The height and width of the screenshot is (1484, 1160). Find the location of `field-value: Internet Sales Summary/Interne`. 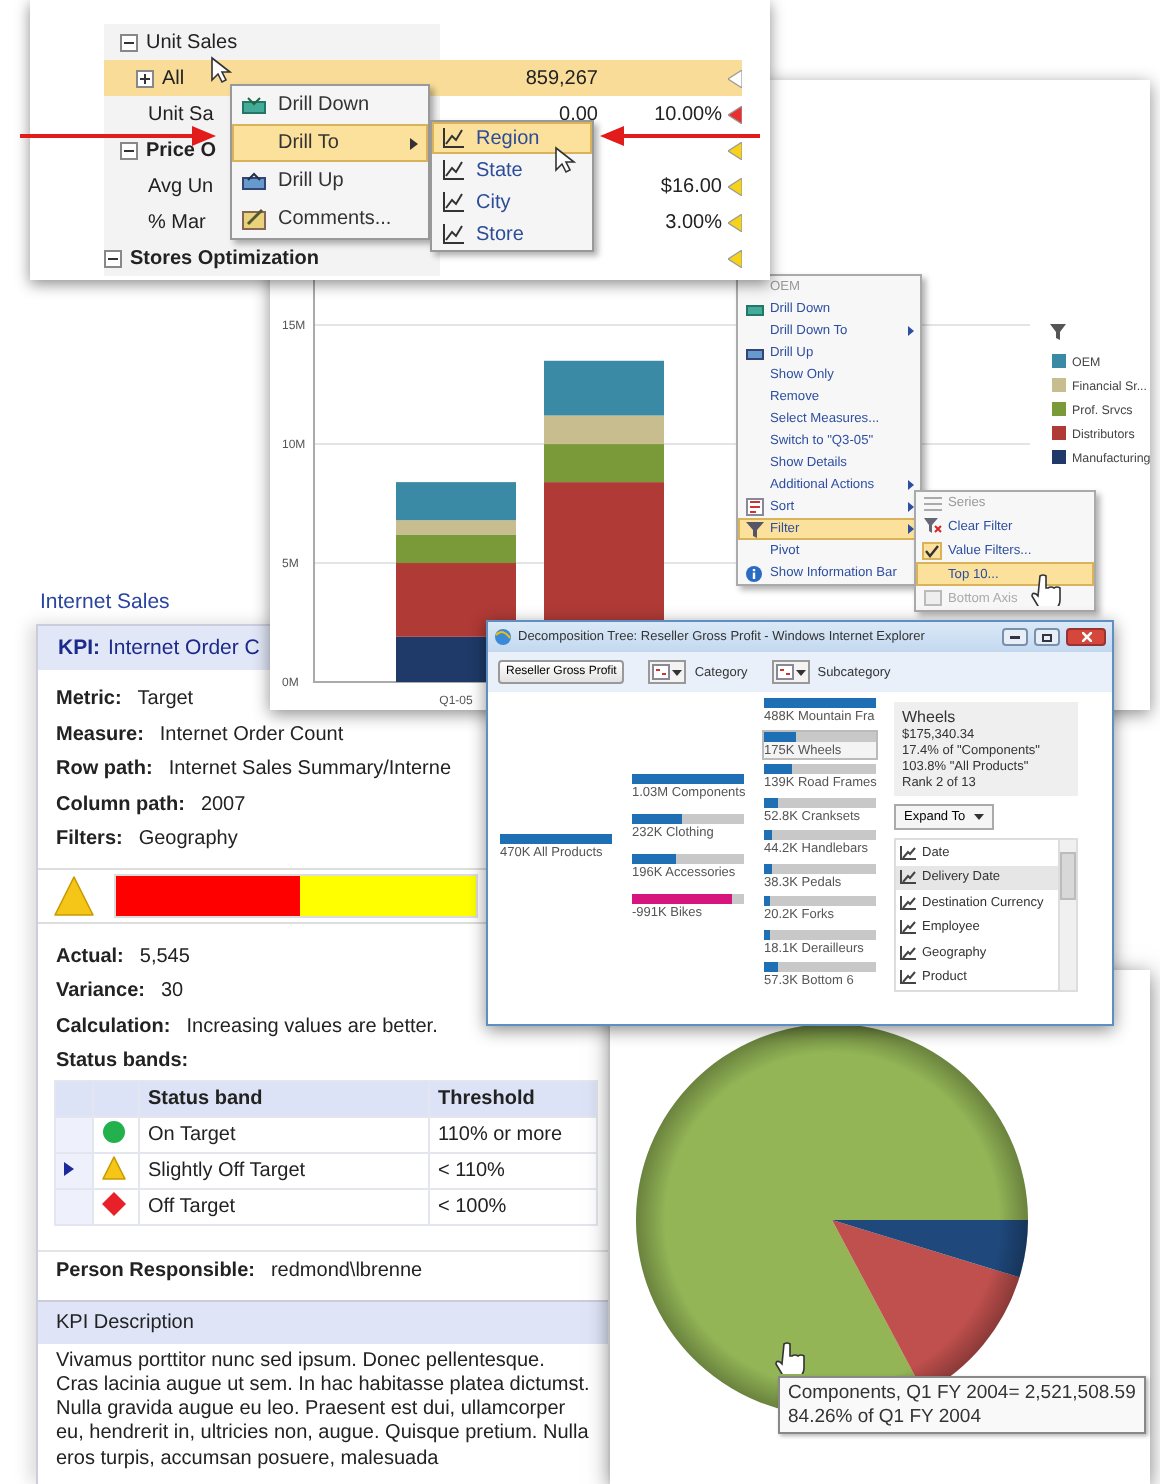

field-value: Internet Sales Summary/Interne is located at coordinates (310, 769).